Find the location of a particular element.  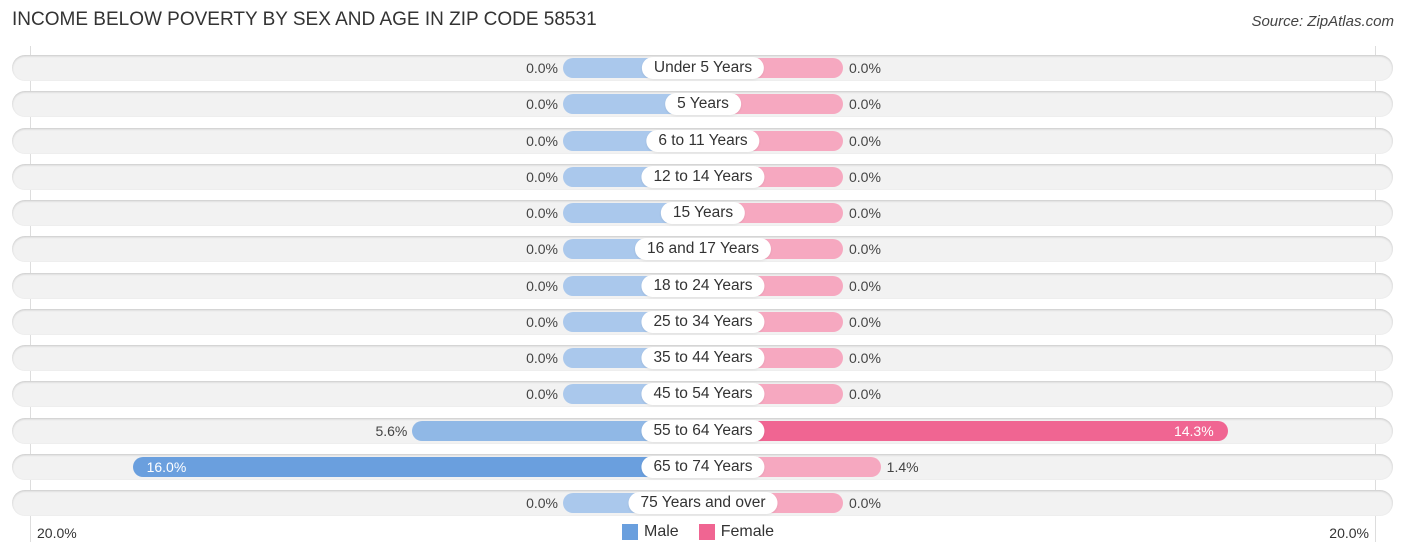

category-label: 75 Years and over is located at coordinates (703, 503).